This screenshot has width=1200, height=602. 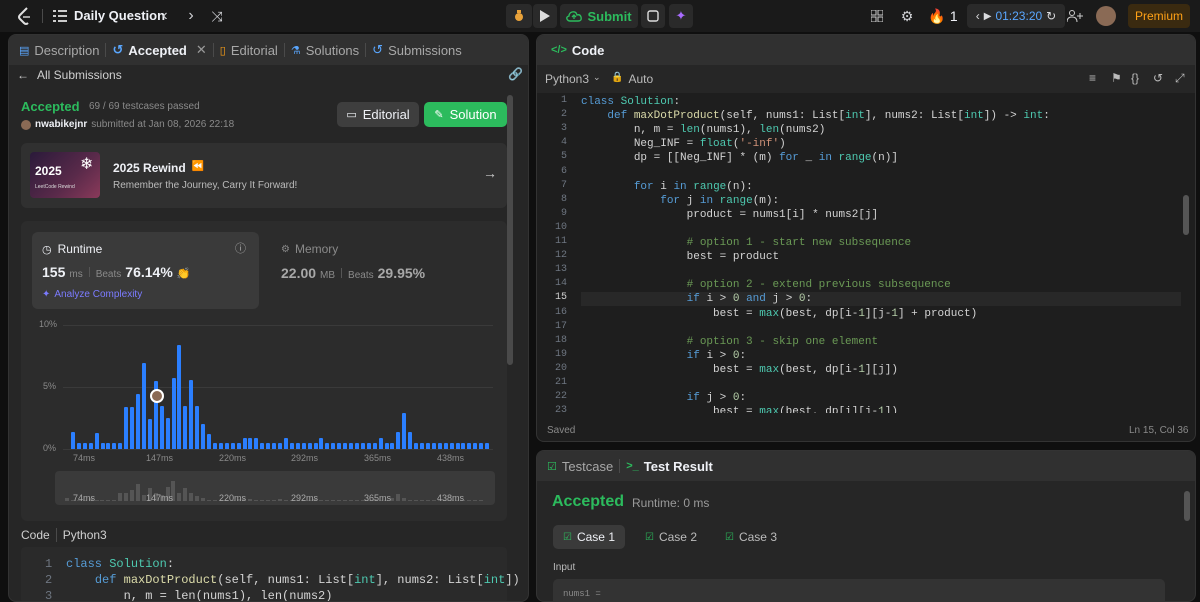 I want to click on close-tab-icon: ✕, so click(x=201, y=50).